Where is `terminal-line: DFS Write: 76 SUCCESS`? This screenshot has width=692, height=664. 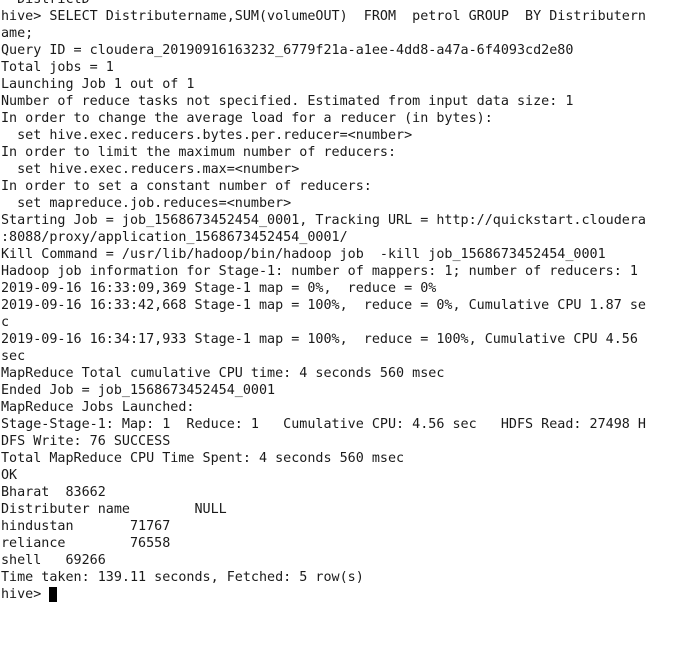 terminal-line: DFS Write: 76 SUCCESS is located at coordinates (86, 441).